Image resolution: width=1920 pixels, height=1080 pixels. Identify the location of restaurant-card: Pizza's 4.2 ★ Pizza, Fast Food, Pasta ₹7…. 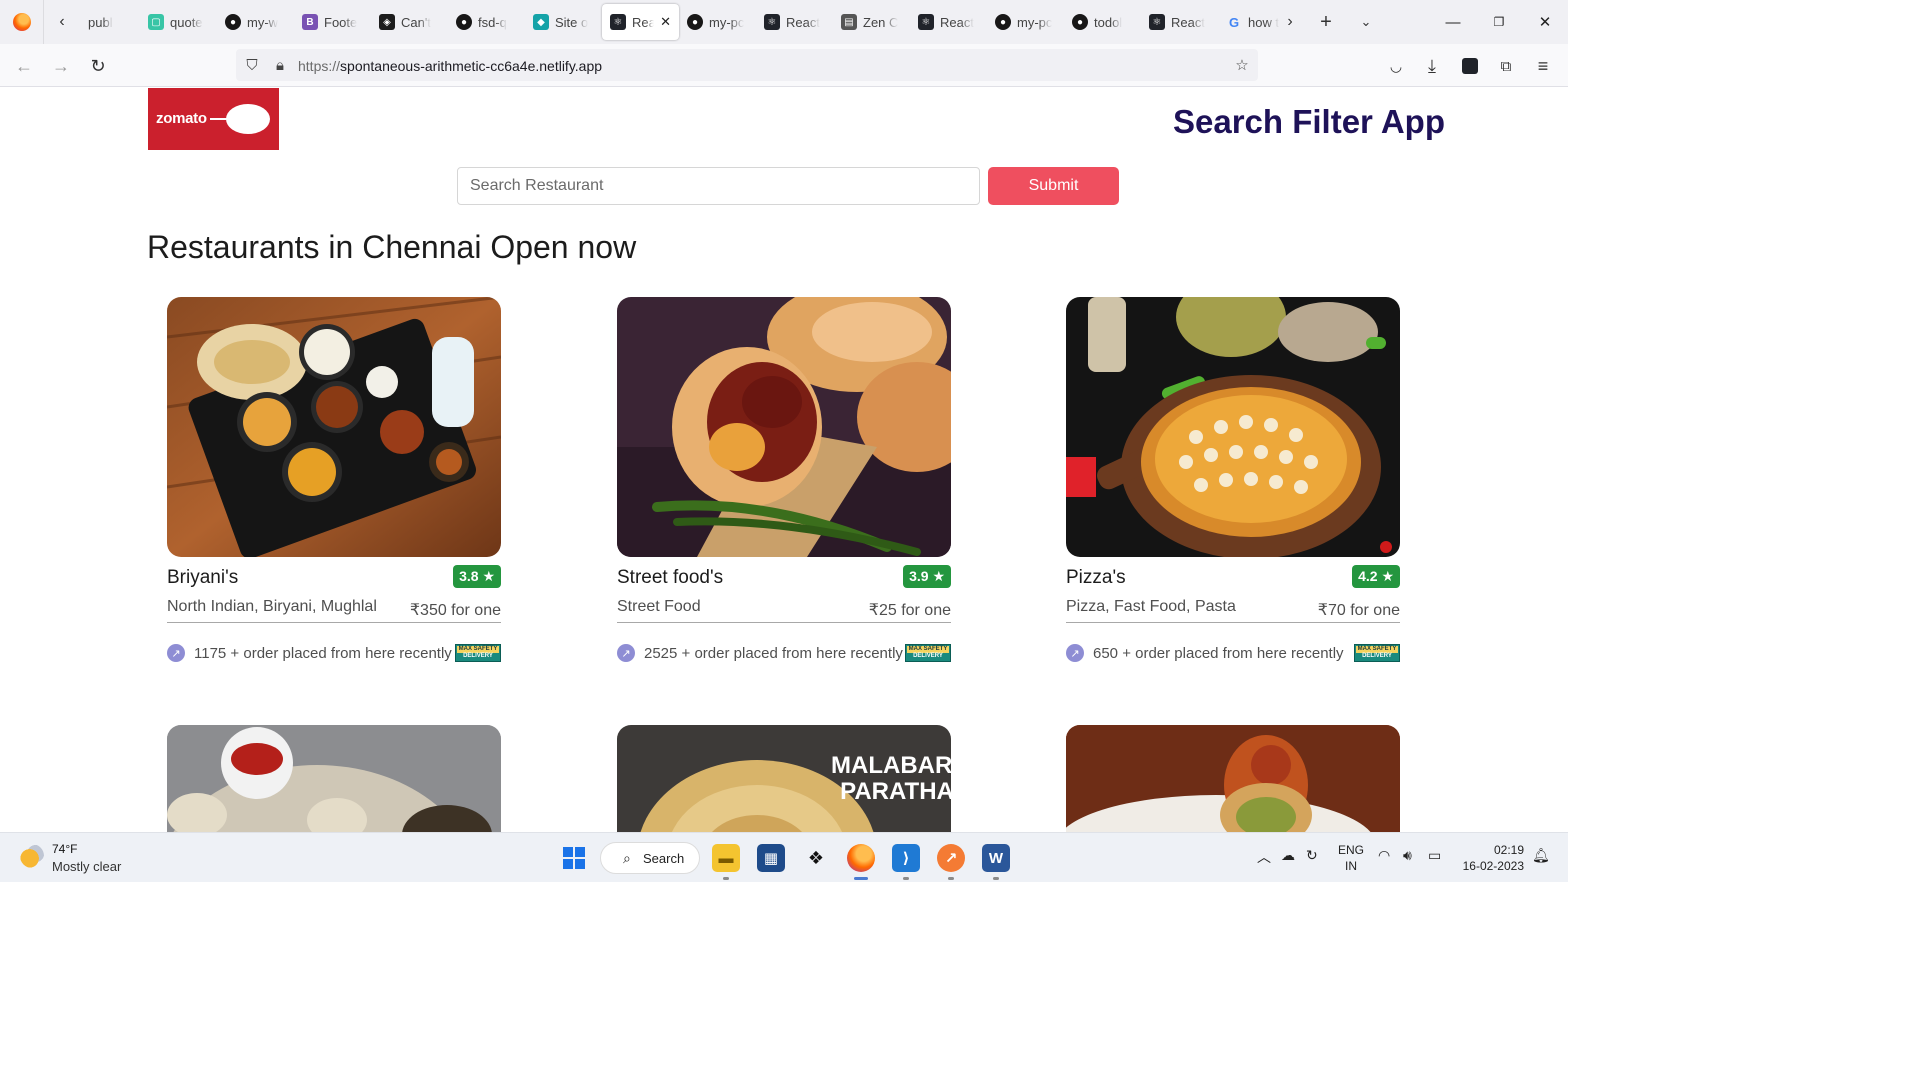
(1233, 479).